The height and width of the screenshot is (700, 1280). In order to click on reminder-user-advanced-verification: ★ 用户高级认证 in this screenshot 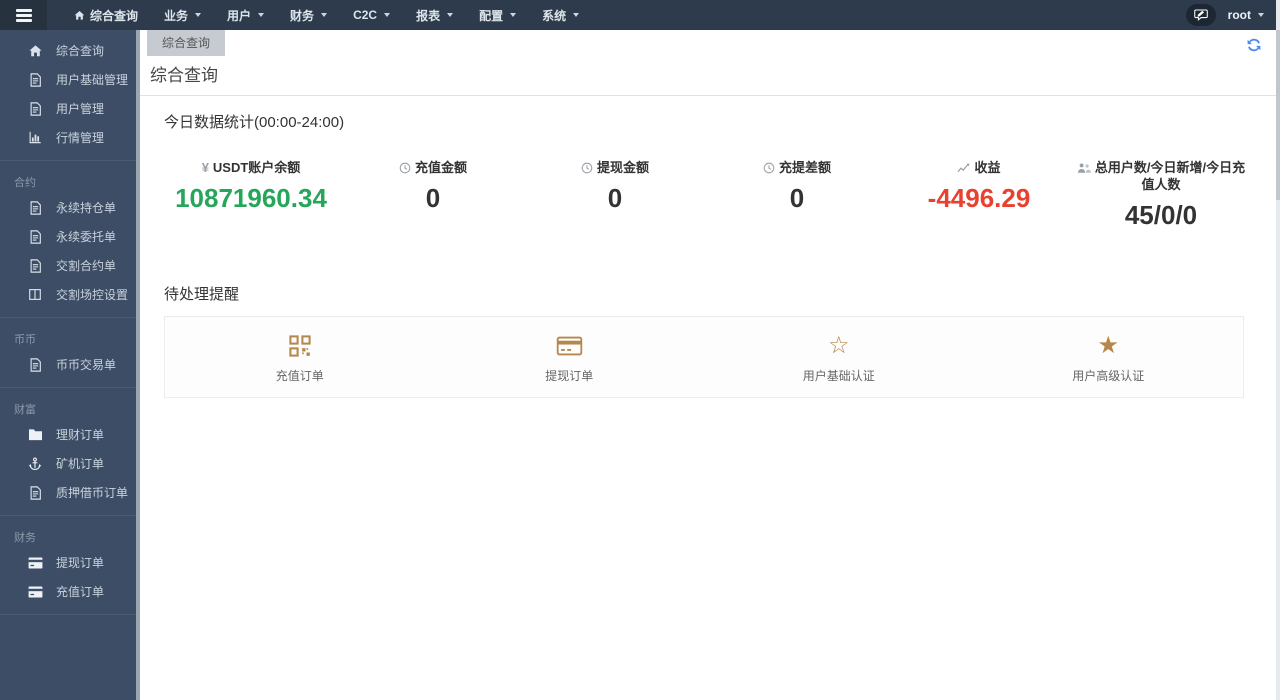, I will do `click(1109, 358)`.